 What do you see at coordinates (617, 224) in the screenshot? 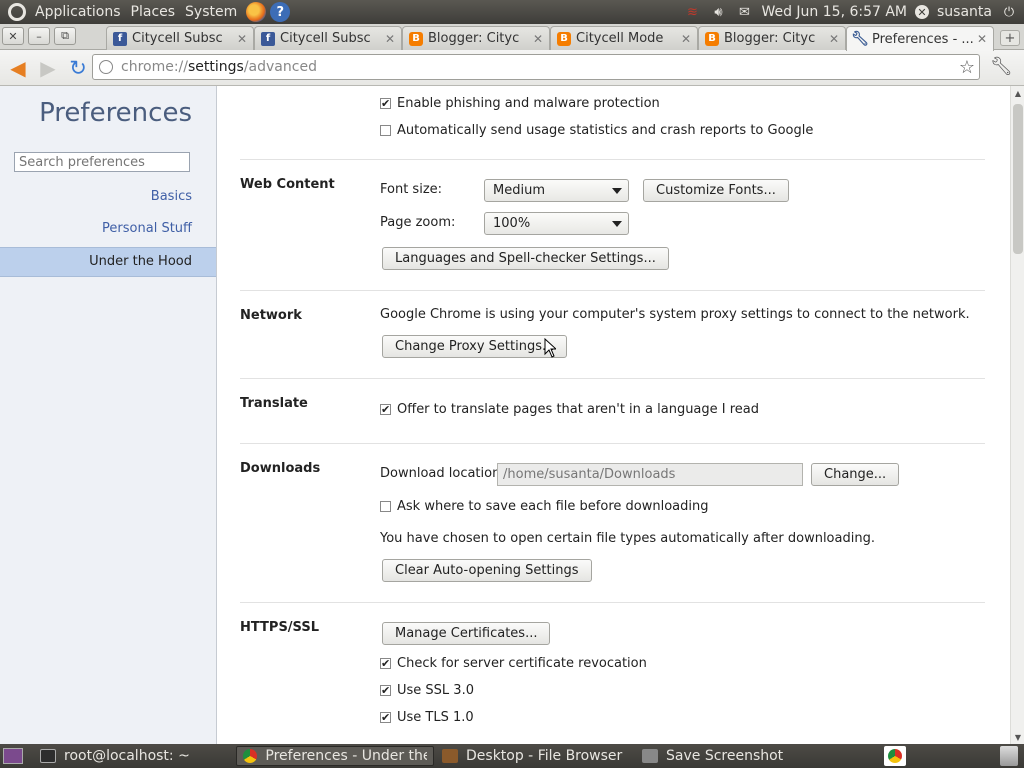
I see `dropdown-caret-icon` at bounding box center [617, 224].